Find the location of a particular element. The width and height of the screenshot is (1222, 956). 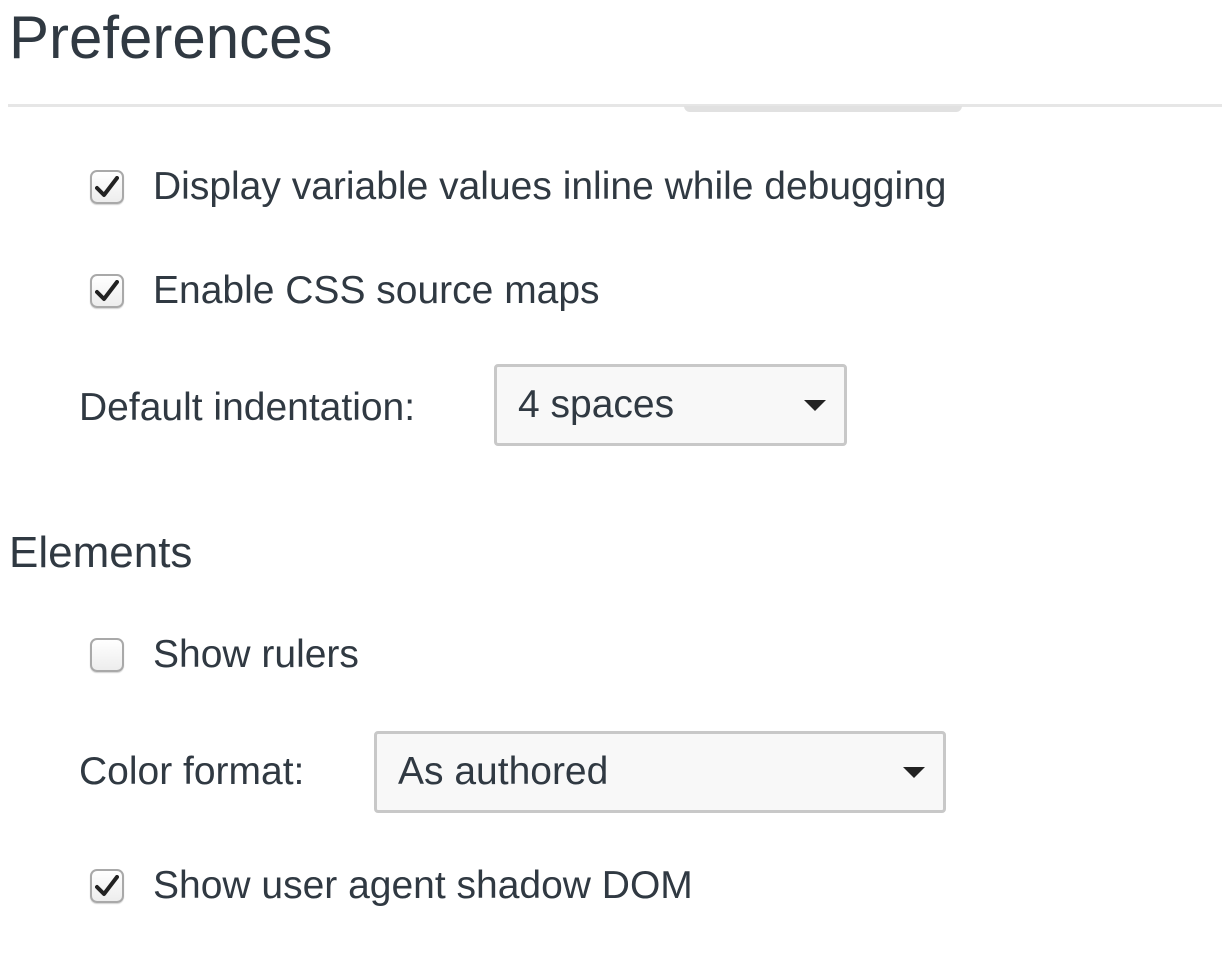

scrollbar-thumb is located at coordinates (823, 109).